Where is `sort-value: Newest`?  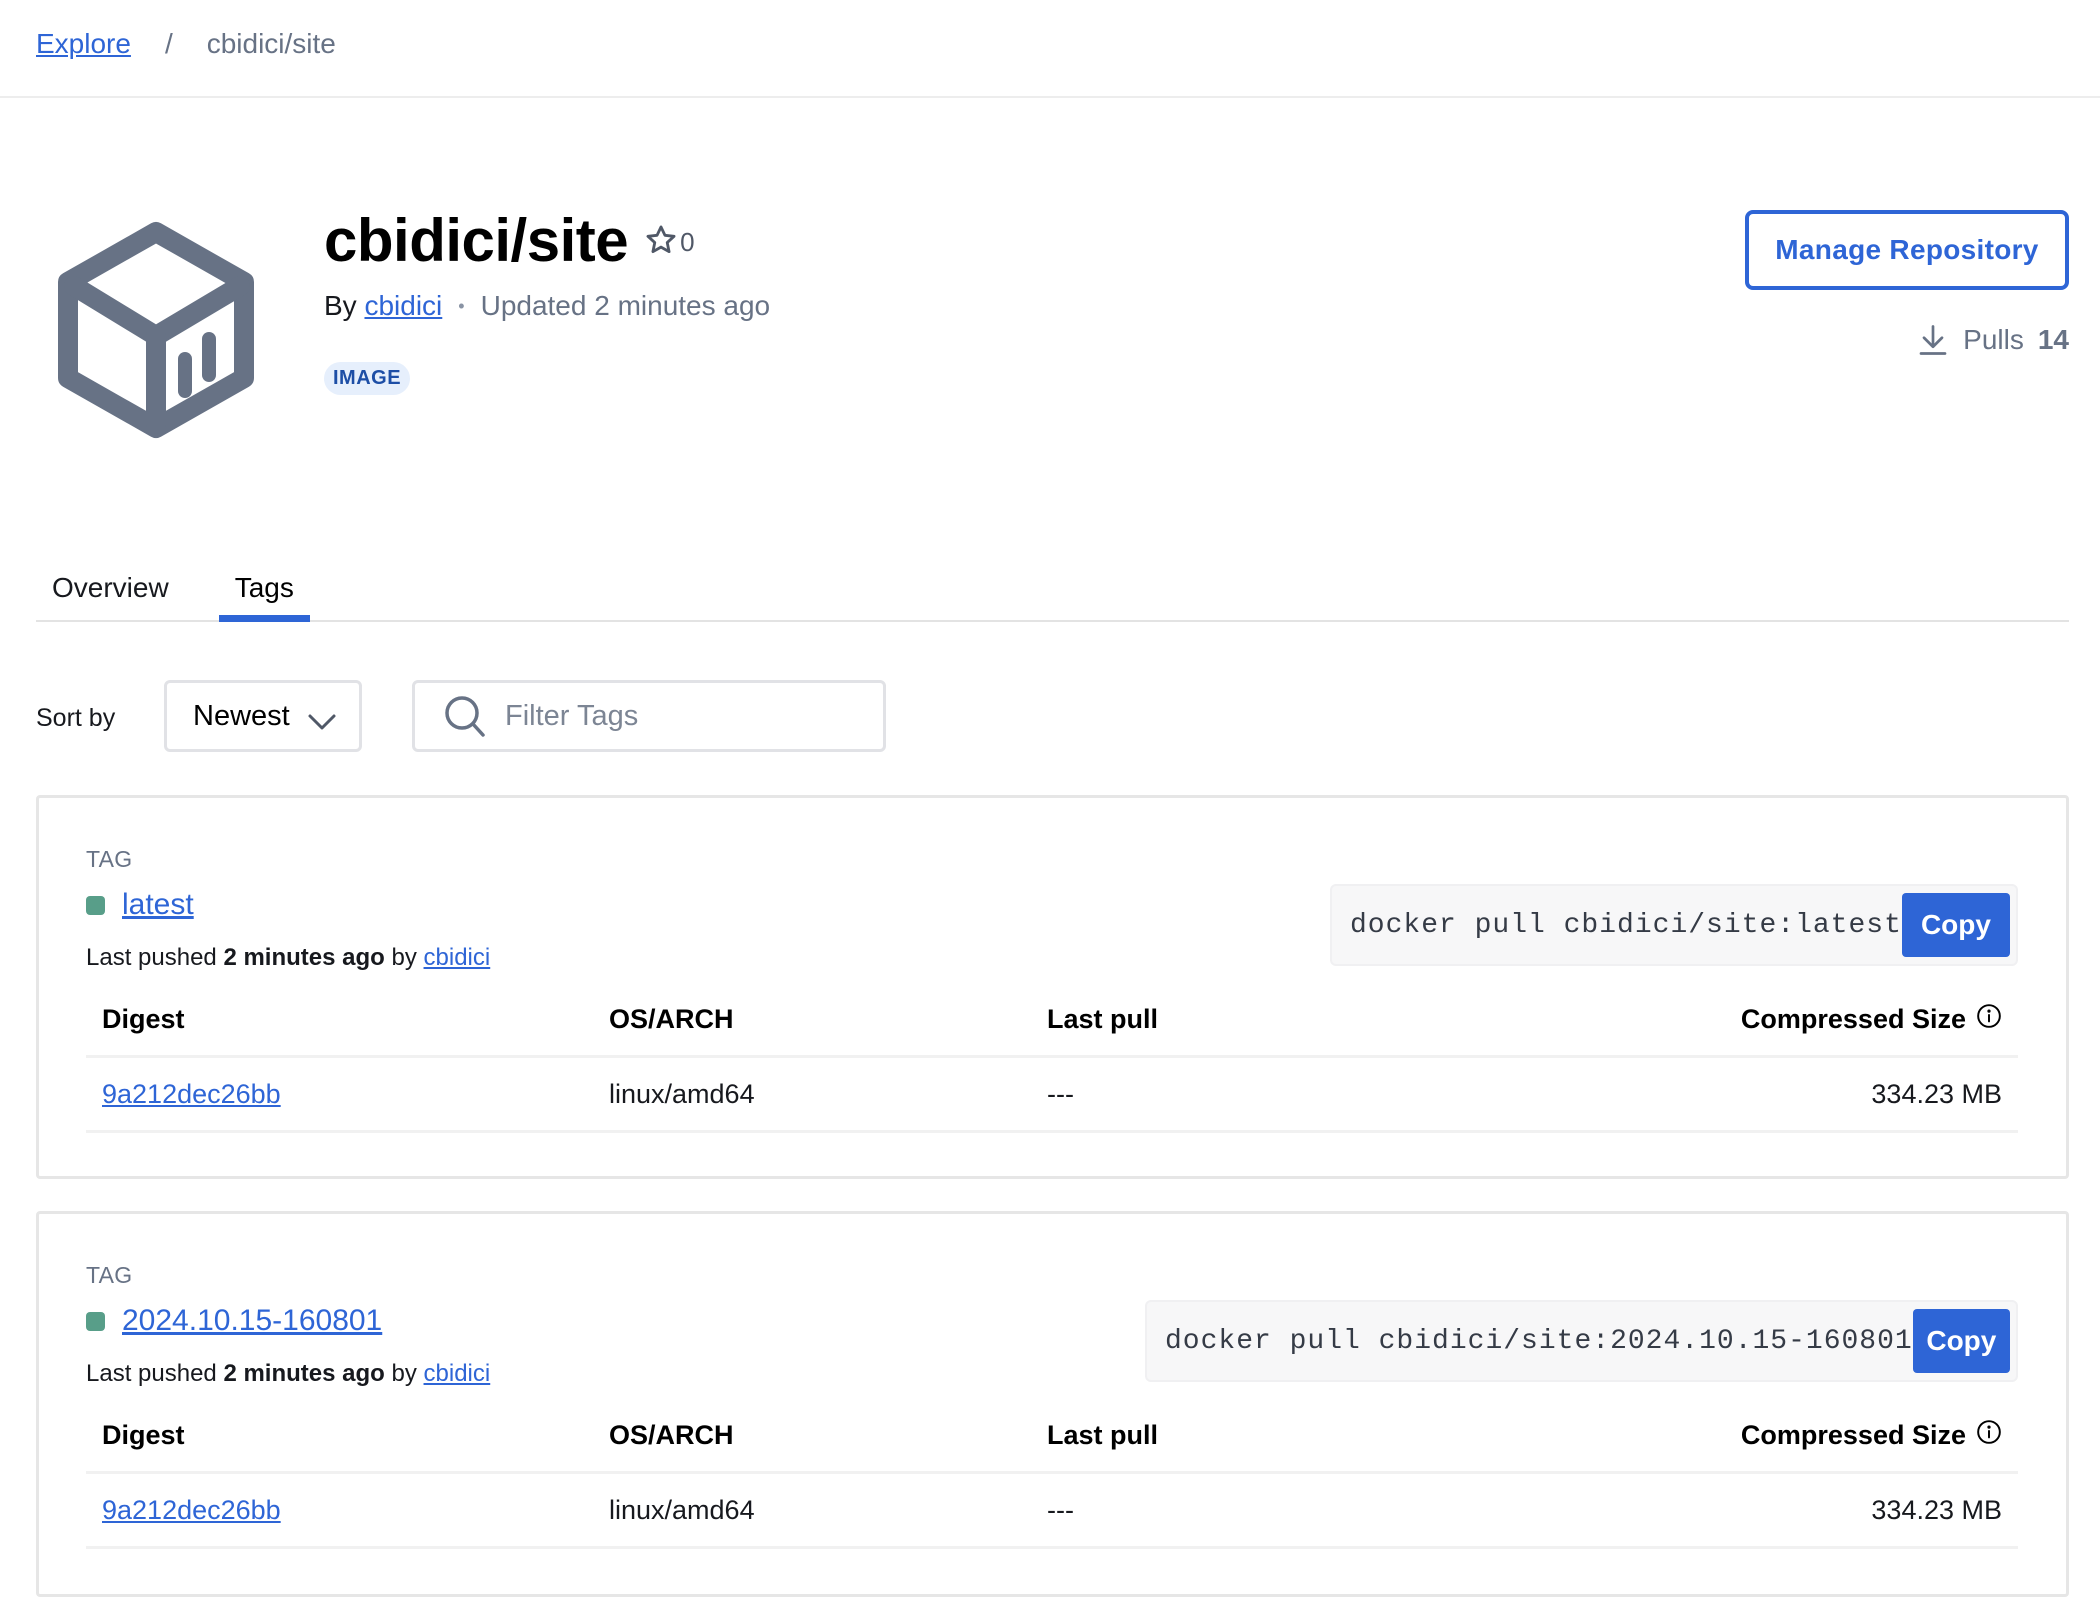 sort-value: Newest is located at coordinates (241, 715).